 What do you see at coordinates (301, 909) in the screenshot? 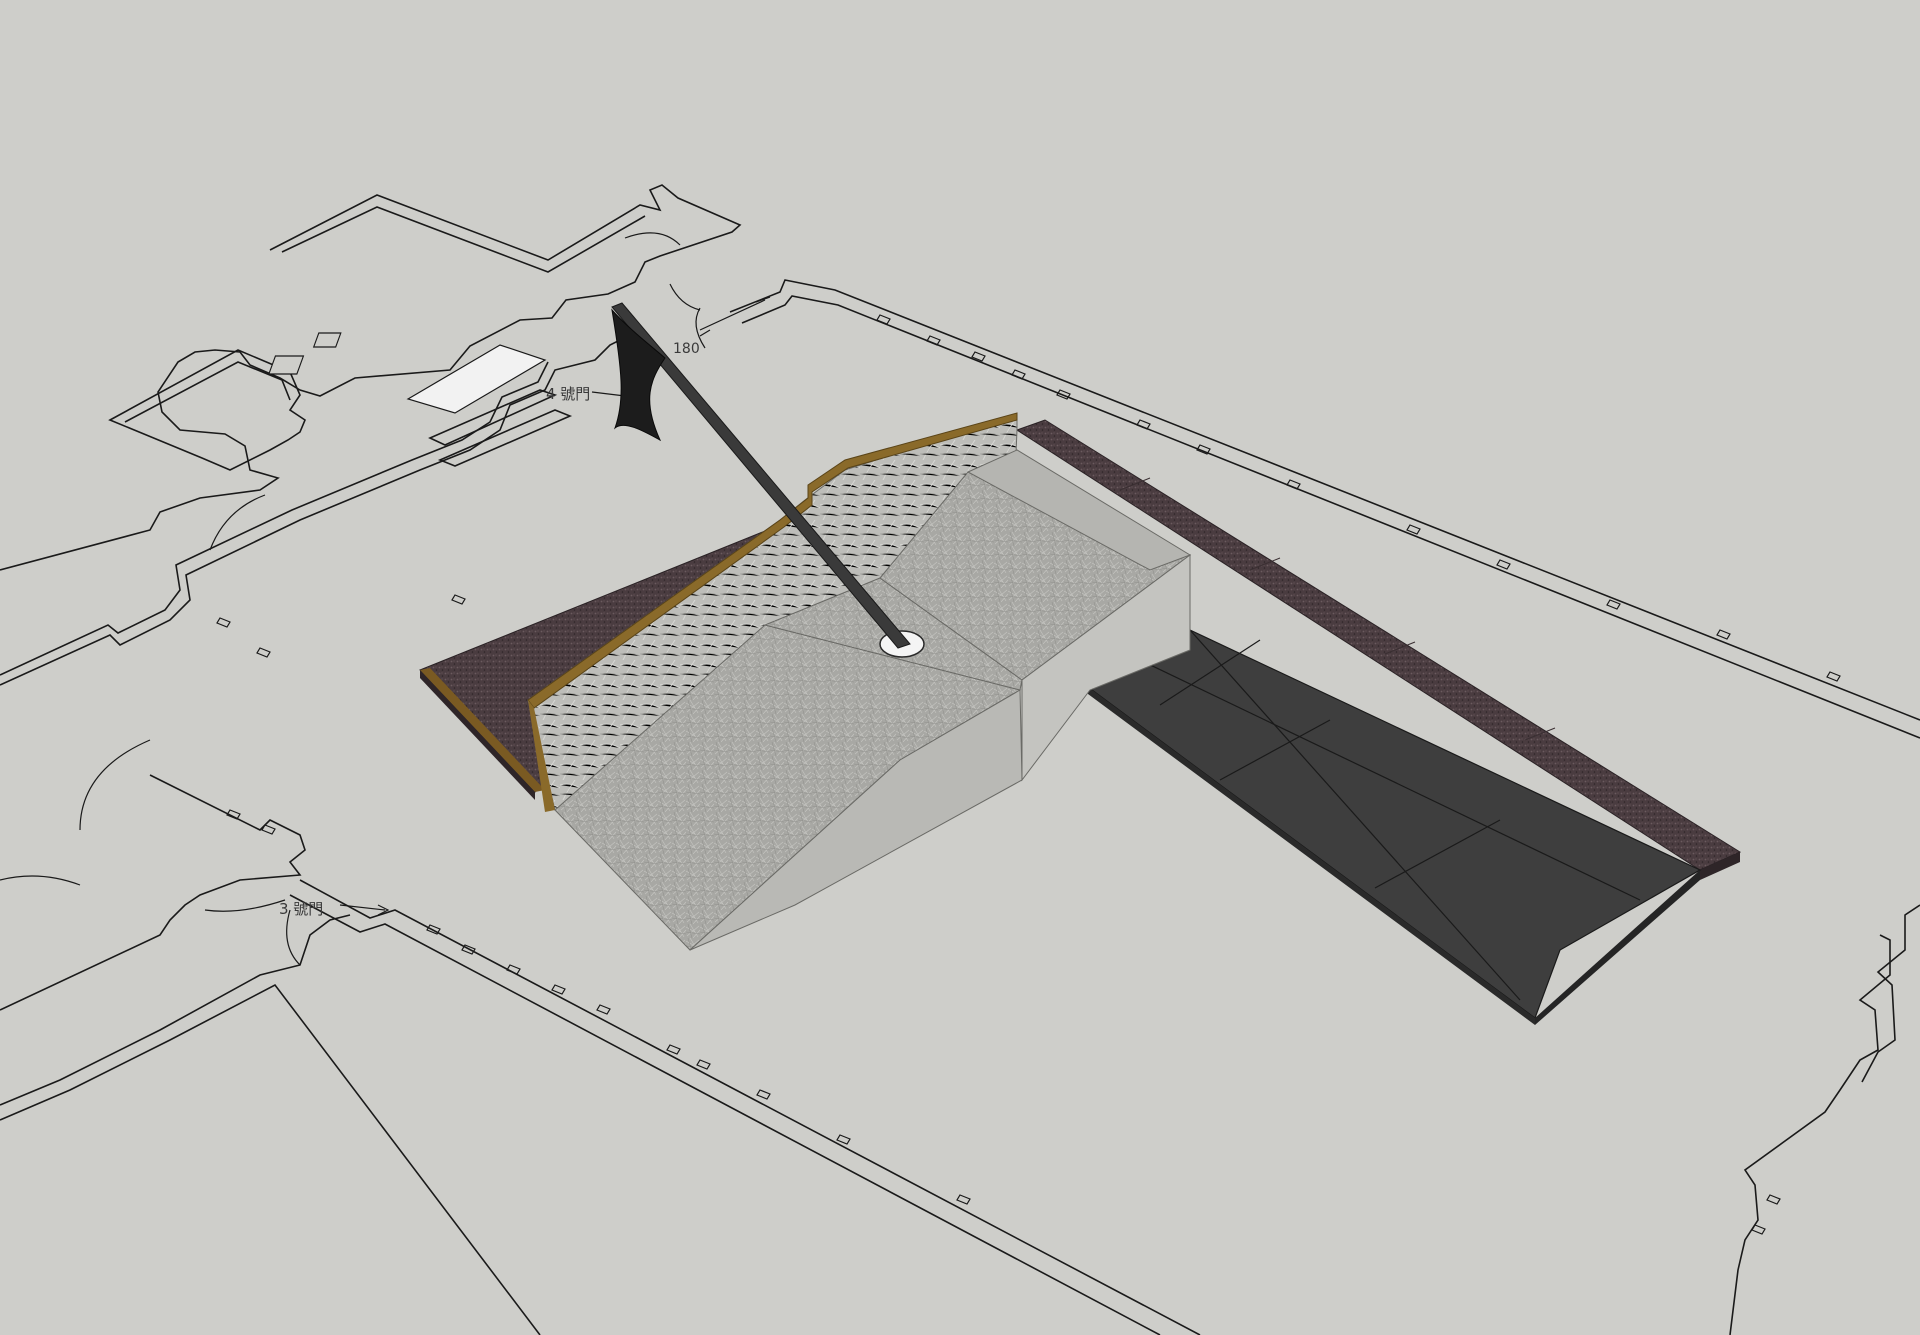
I see `door-3-label: 3 號門` at bounding box center [301, 909].